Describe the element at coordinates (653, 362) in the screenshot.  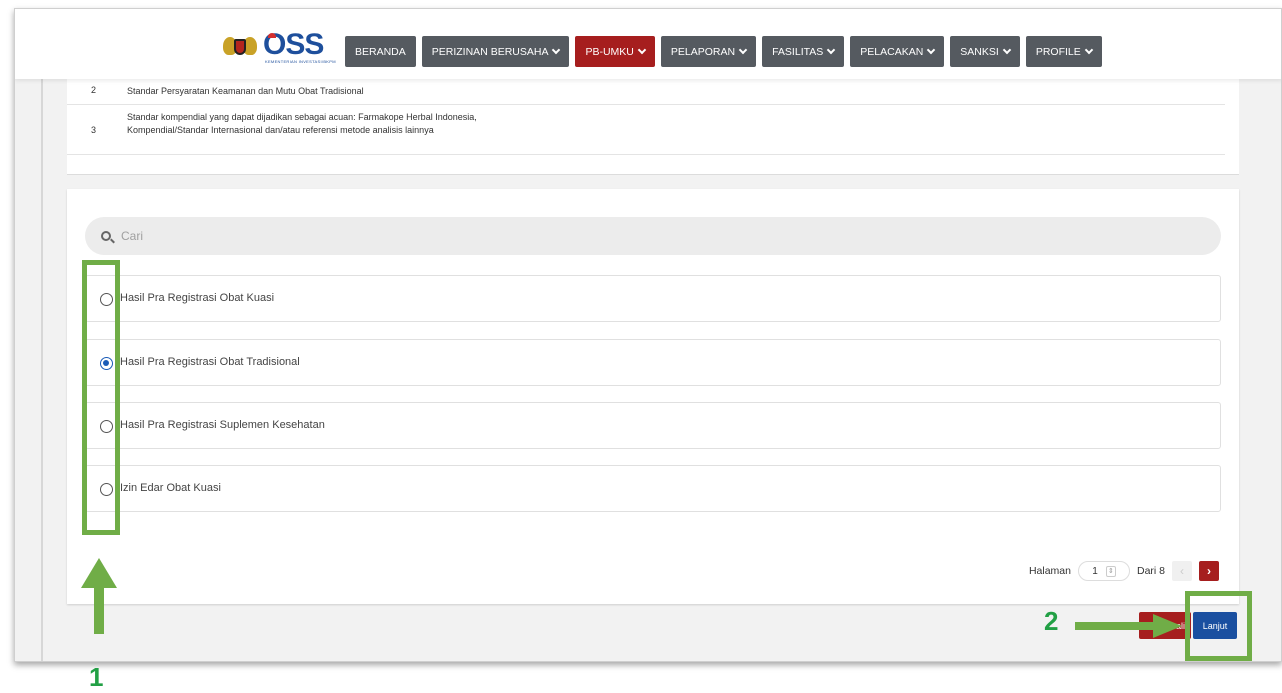
I see `option-card: Hasil Pra Registrasi Obat Tradisional` at that location.